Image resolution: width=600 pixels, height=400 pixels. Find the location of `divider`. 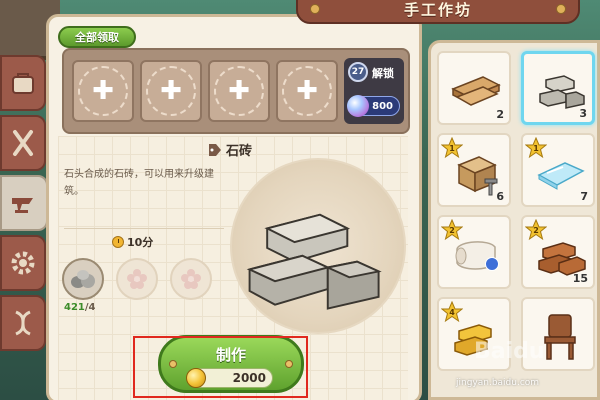

divider is located at coordinates (144, 228).